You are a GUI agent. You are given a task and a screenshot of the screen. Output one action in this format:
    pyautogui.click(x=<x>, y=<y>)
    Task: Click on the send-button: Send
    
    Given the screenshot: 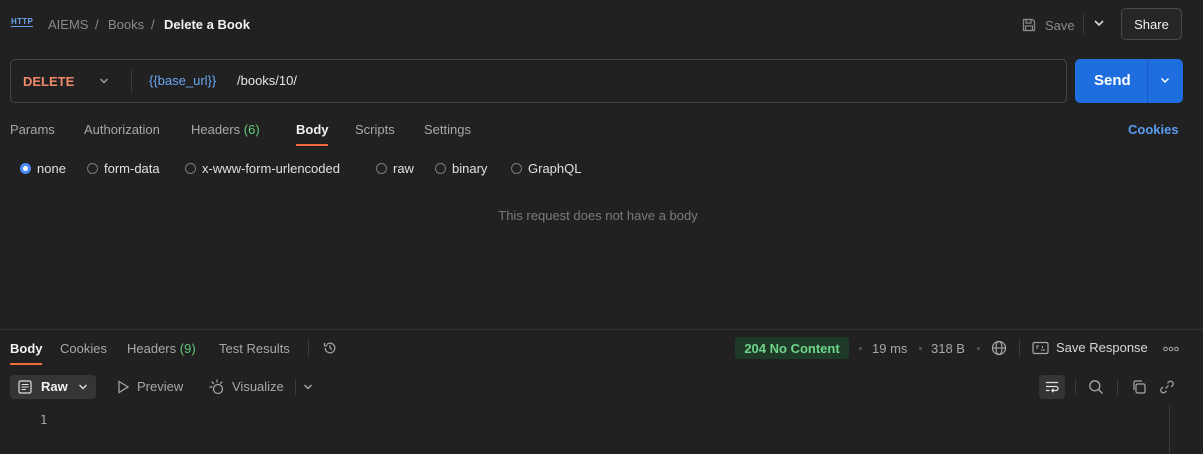 What is the action you would take?
    pyautogui.click(x=1129, y=81)
    